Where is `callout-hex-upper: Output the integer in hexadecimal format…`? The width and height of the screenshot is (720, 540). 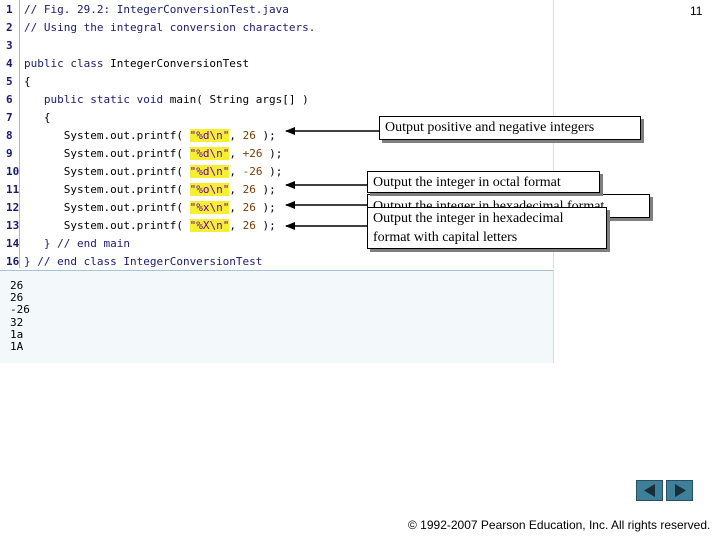
callout-hex-upper: Output the integer in hexadecimal format… is located at coordinates (487, 228).